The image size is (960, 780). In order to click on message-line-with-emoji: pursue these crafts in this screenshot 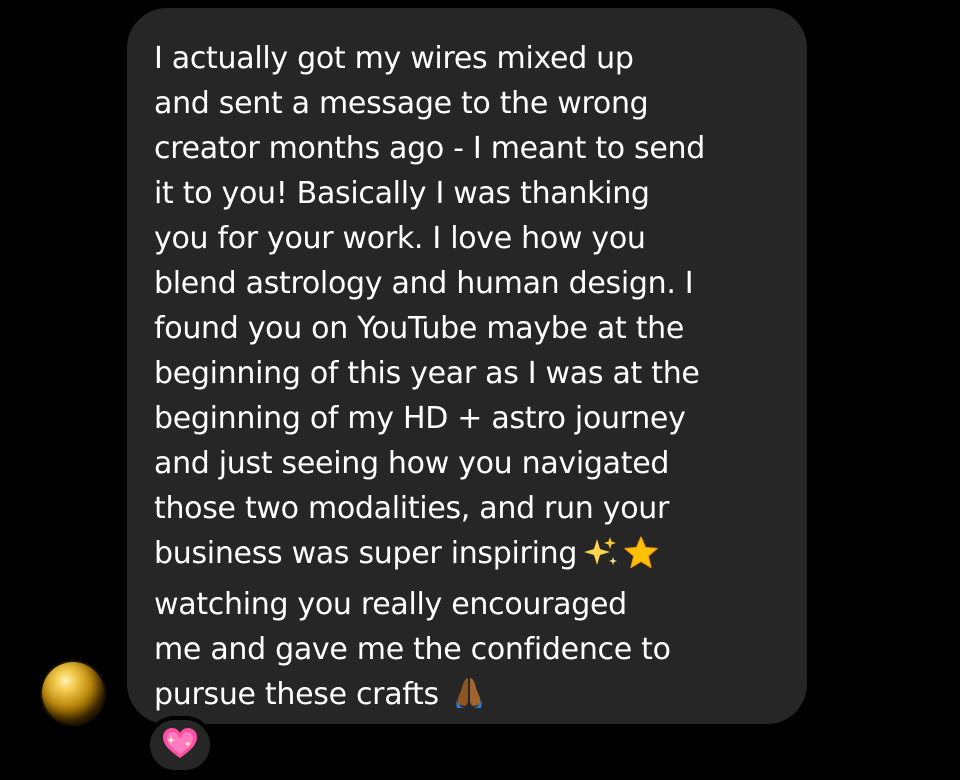, I will do `click(470, 697)`.